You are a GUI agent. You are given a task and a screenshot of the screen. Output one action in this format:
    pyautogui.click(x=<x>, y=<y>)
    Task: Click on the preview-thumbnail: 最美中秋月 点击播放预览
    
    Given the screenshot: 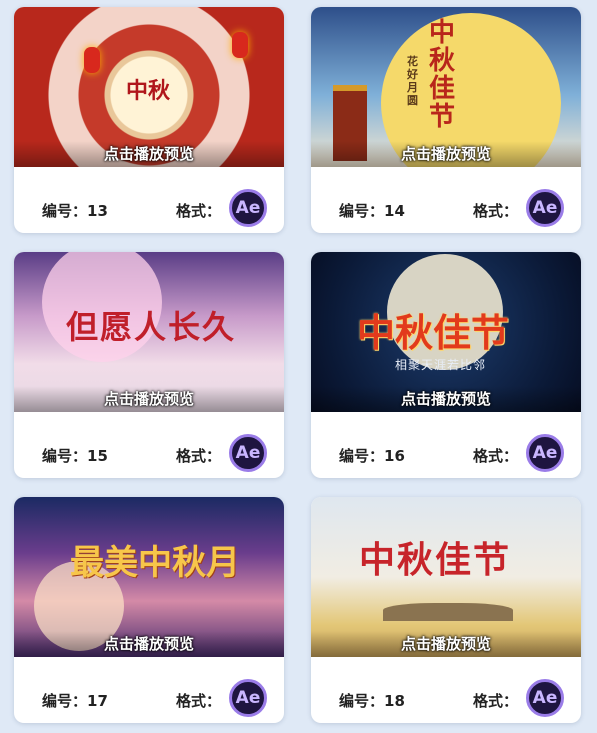 What is the action you would take?
    pyautogui.click(x=149, y=577)
    